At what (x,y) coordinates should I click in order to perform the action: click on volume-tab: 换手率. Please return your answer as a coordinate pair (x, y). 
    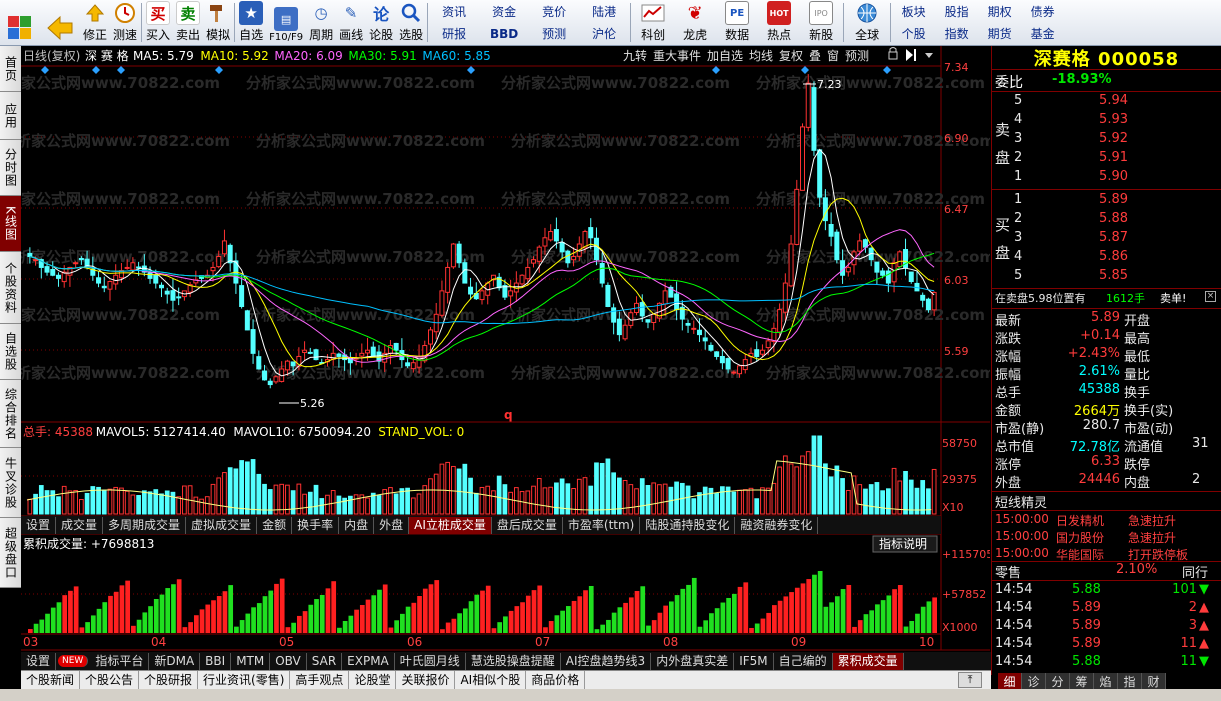
    Looking at the image, I should click on (316, 525).